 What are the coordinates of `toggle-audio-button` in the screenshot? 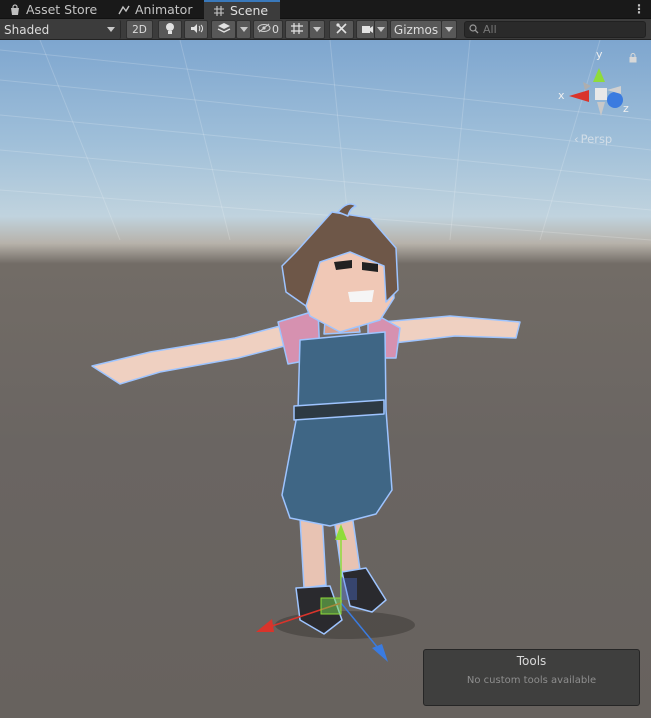 It's located at (196, 29).